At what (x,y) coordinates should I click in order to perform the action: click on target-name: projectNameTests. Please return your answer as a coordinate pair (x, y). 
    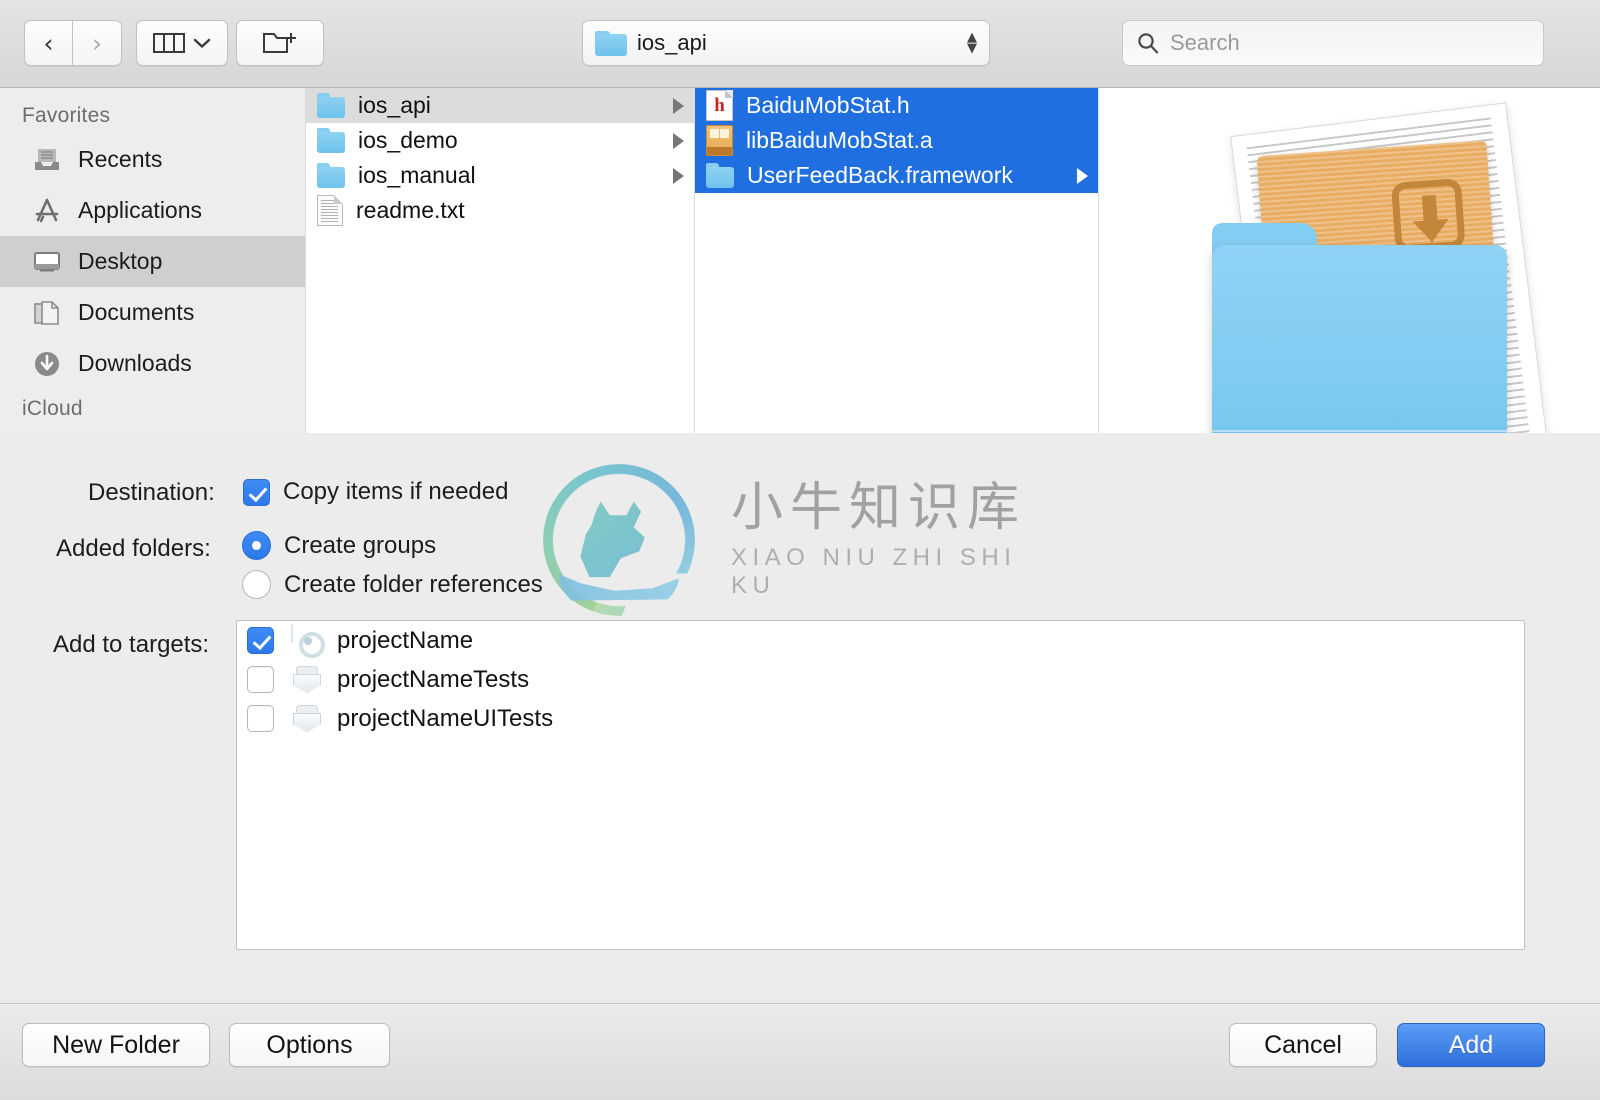
    Looking at the image, I should click on (433, 679).